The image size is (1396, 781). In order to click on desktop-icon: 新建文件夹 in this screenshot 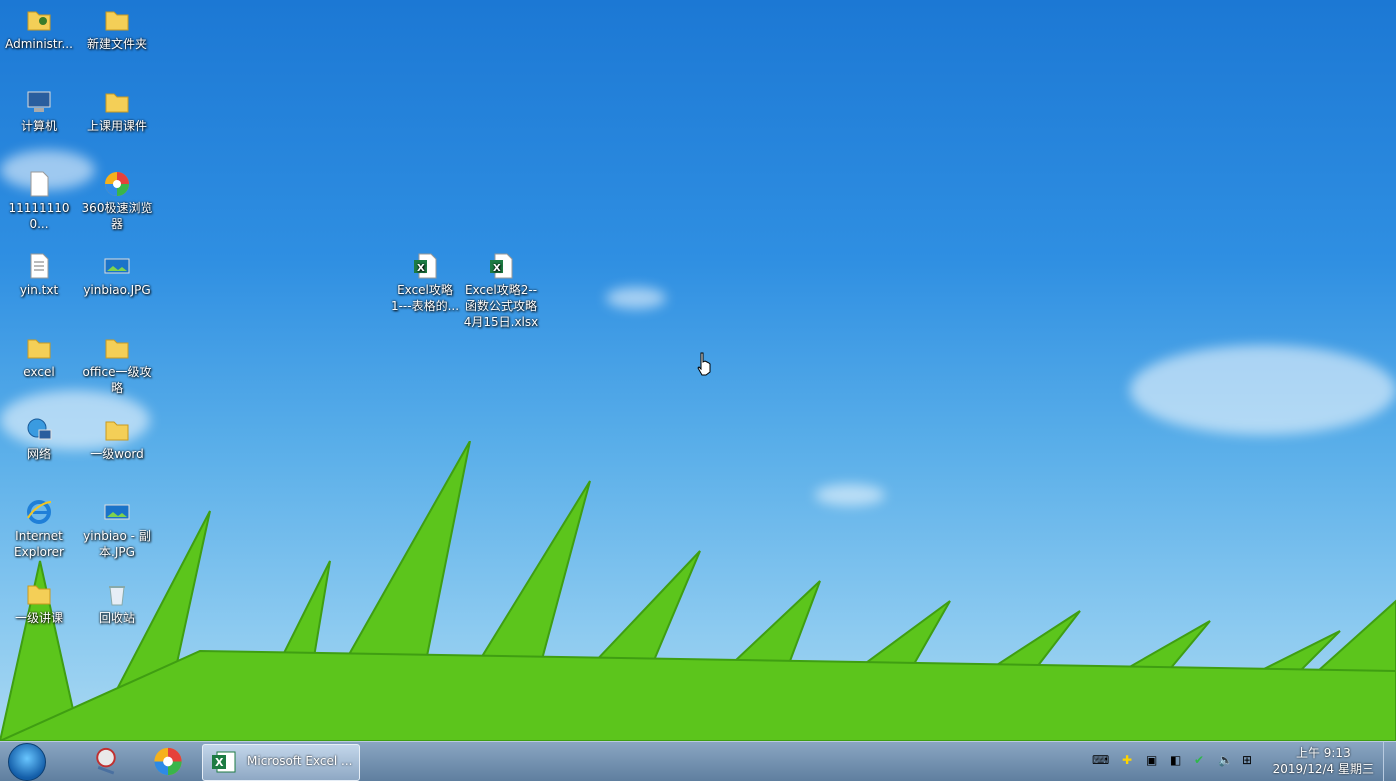, I will do `click(117, 26)`.